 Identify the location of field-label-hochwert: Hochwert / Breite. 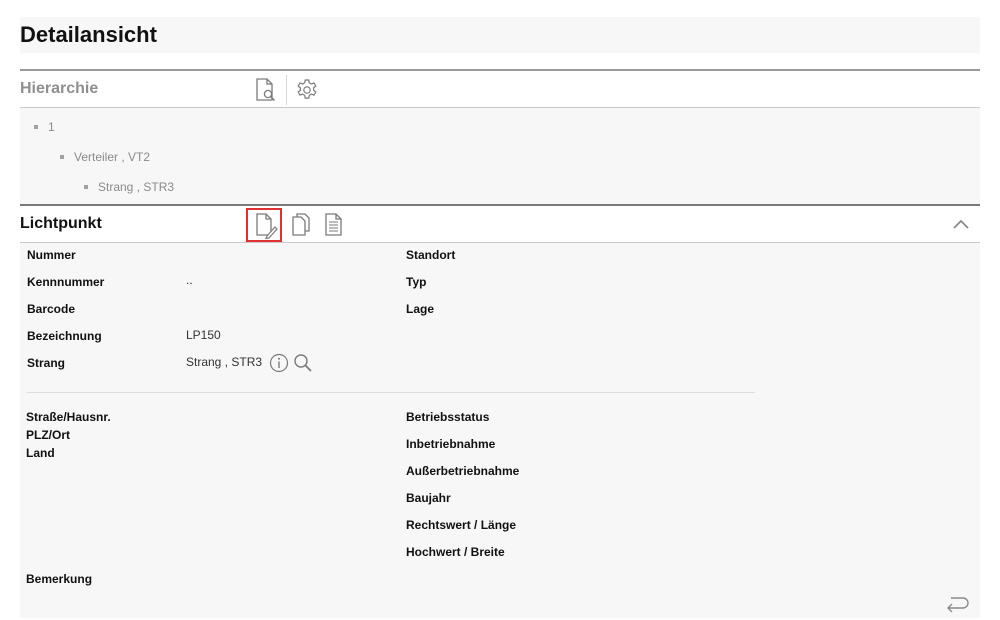
(455, 552).